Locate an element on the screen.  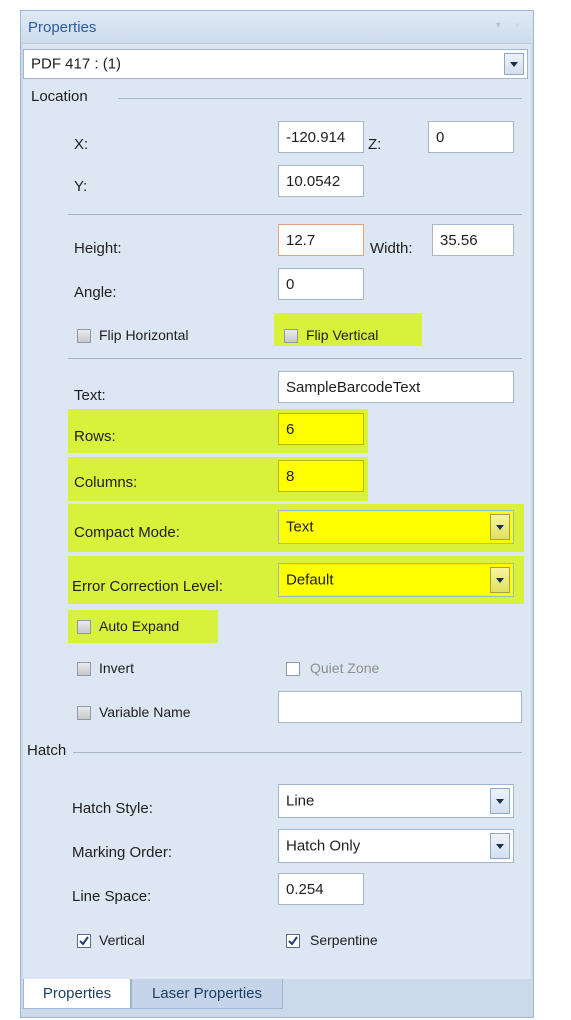
location-divider is located at coordinates (320, 98).